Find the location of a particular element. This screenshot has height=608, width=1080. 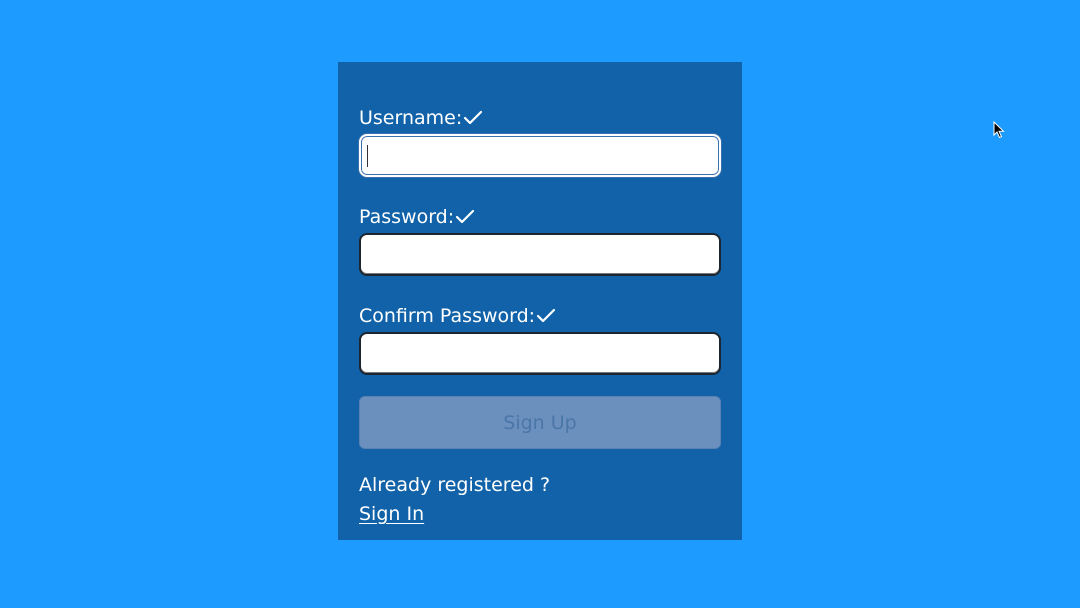

password-label-text: Password: is located at coordinates (407, 217).